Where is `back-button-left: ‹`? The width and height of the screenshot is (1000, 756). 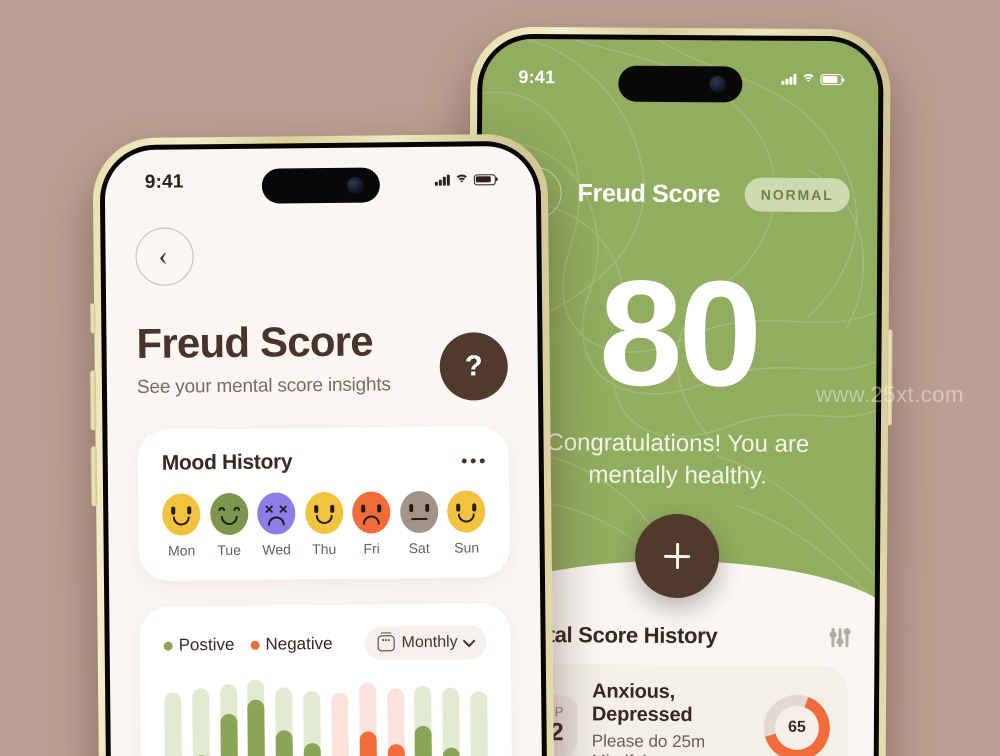 back-button-left: ‹ is located at coordinates (164, 256).